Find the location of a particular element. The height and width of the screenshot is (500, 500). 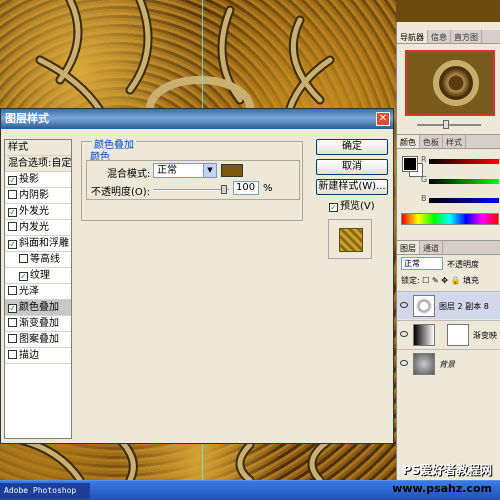

layer-row: 渐变映 is located at coordinates (448, 334).